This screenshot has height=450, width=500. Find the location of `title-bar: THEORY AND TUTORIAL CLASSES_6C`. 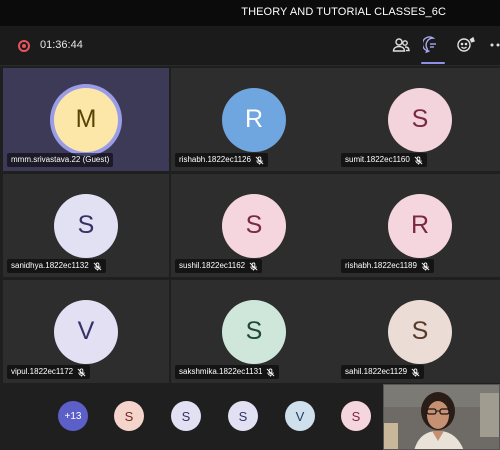

title-bar: THEORY AND TUTORIAL CLASSES_6C is located at coordinates (250, 13).